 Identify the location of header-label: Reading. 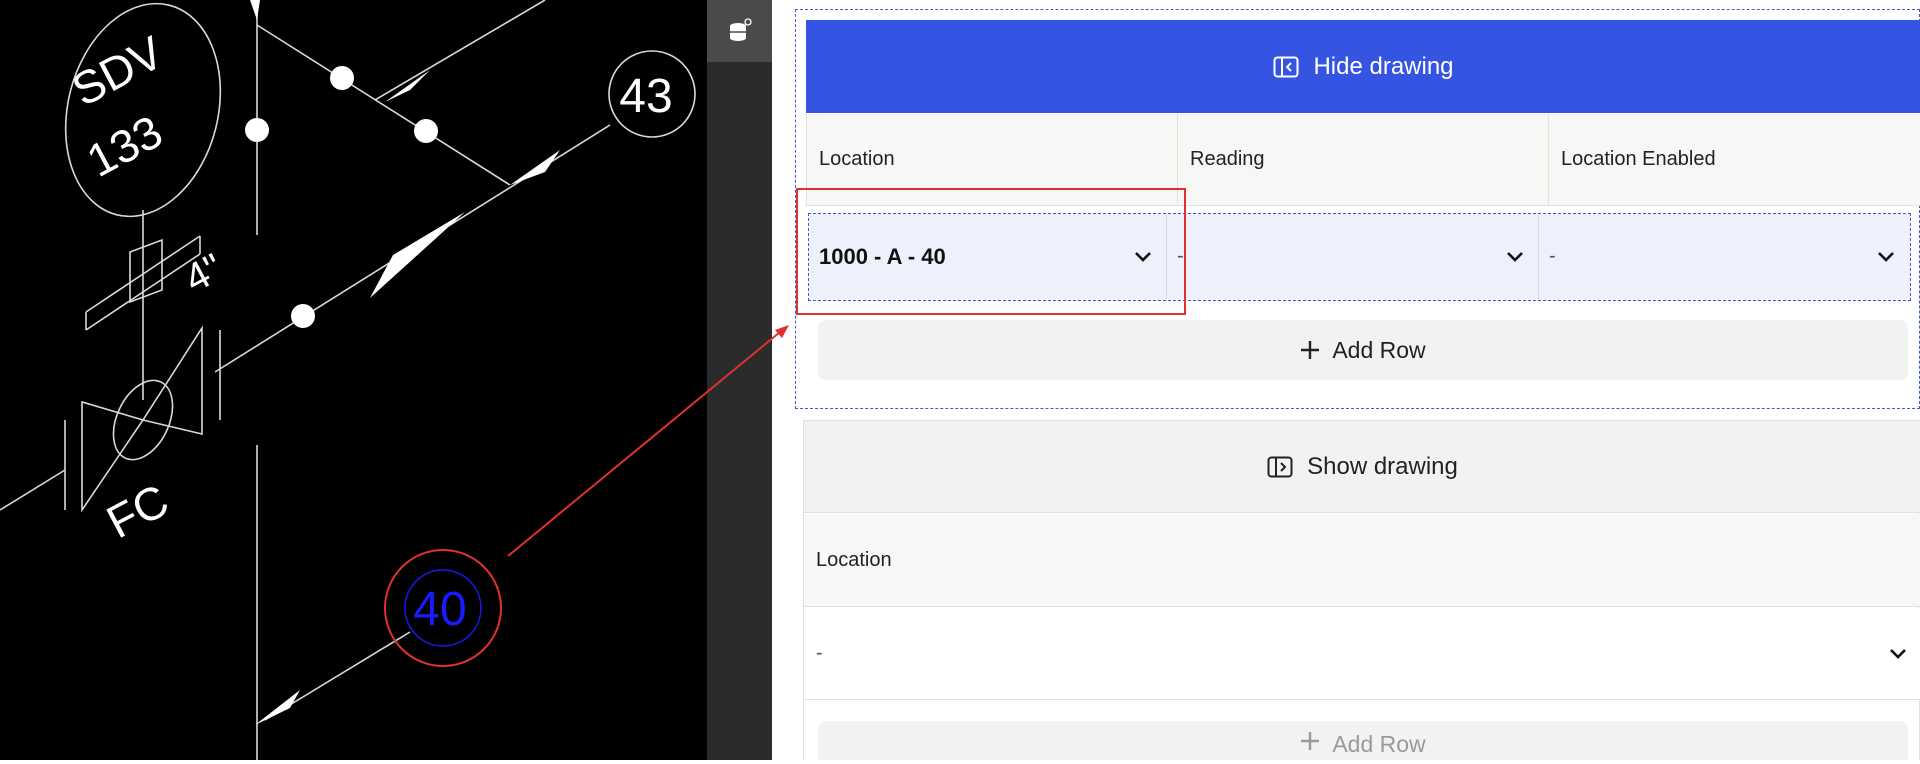
(1227, 159).